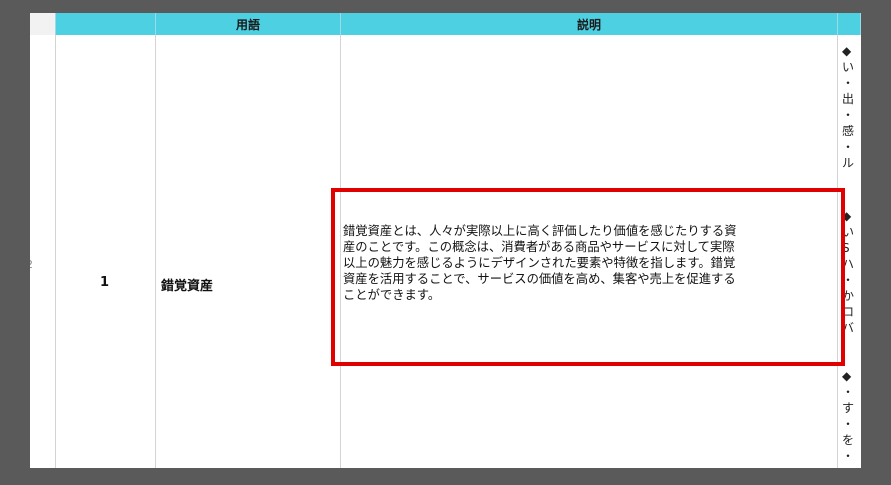 The image size is (891, 485). Describe the element at coordinates (589, 24) in the screenshot. I see `header-cell-description: 説明` at that location.